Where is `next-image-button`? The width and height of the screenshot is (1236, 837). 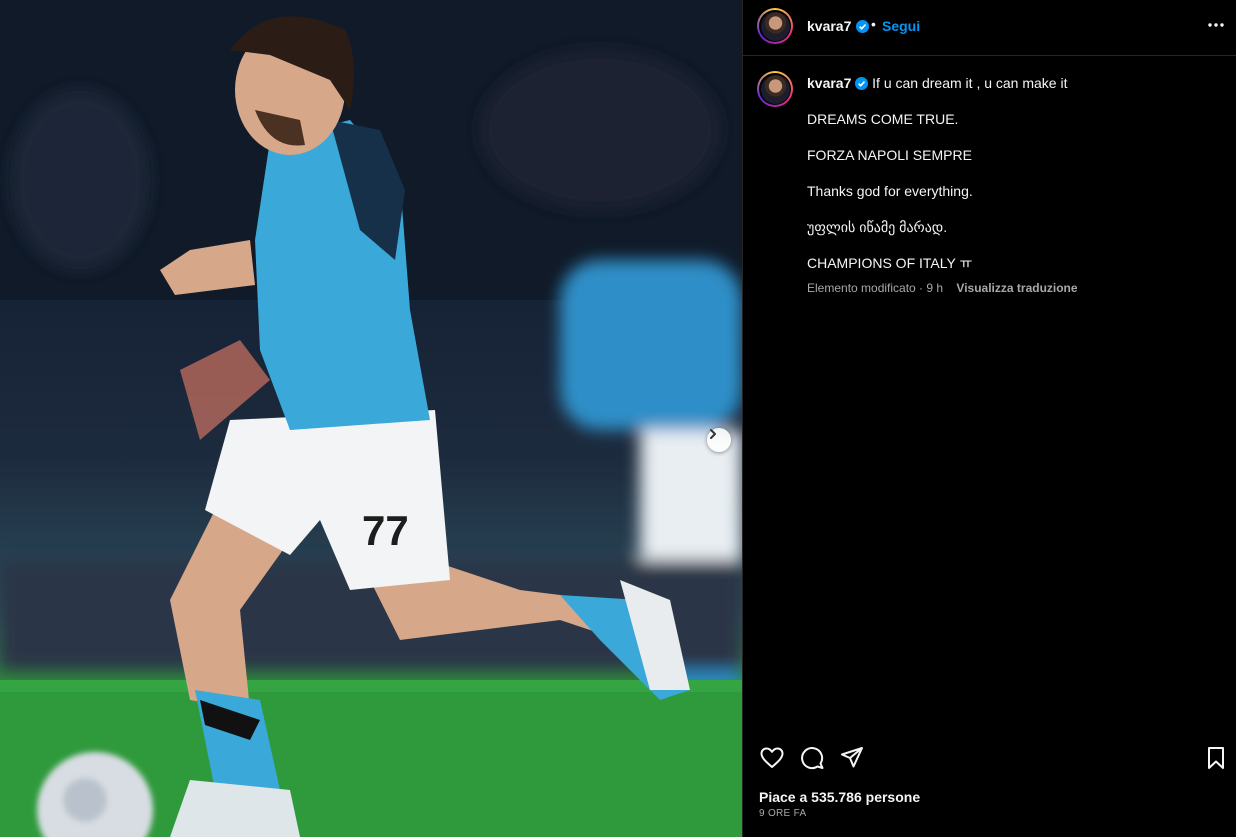
next-image-button is located at coordinates (719, 440).